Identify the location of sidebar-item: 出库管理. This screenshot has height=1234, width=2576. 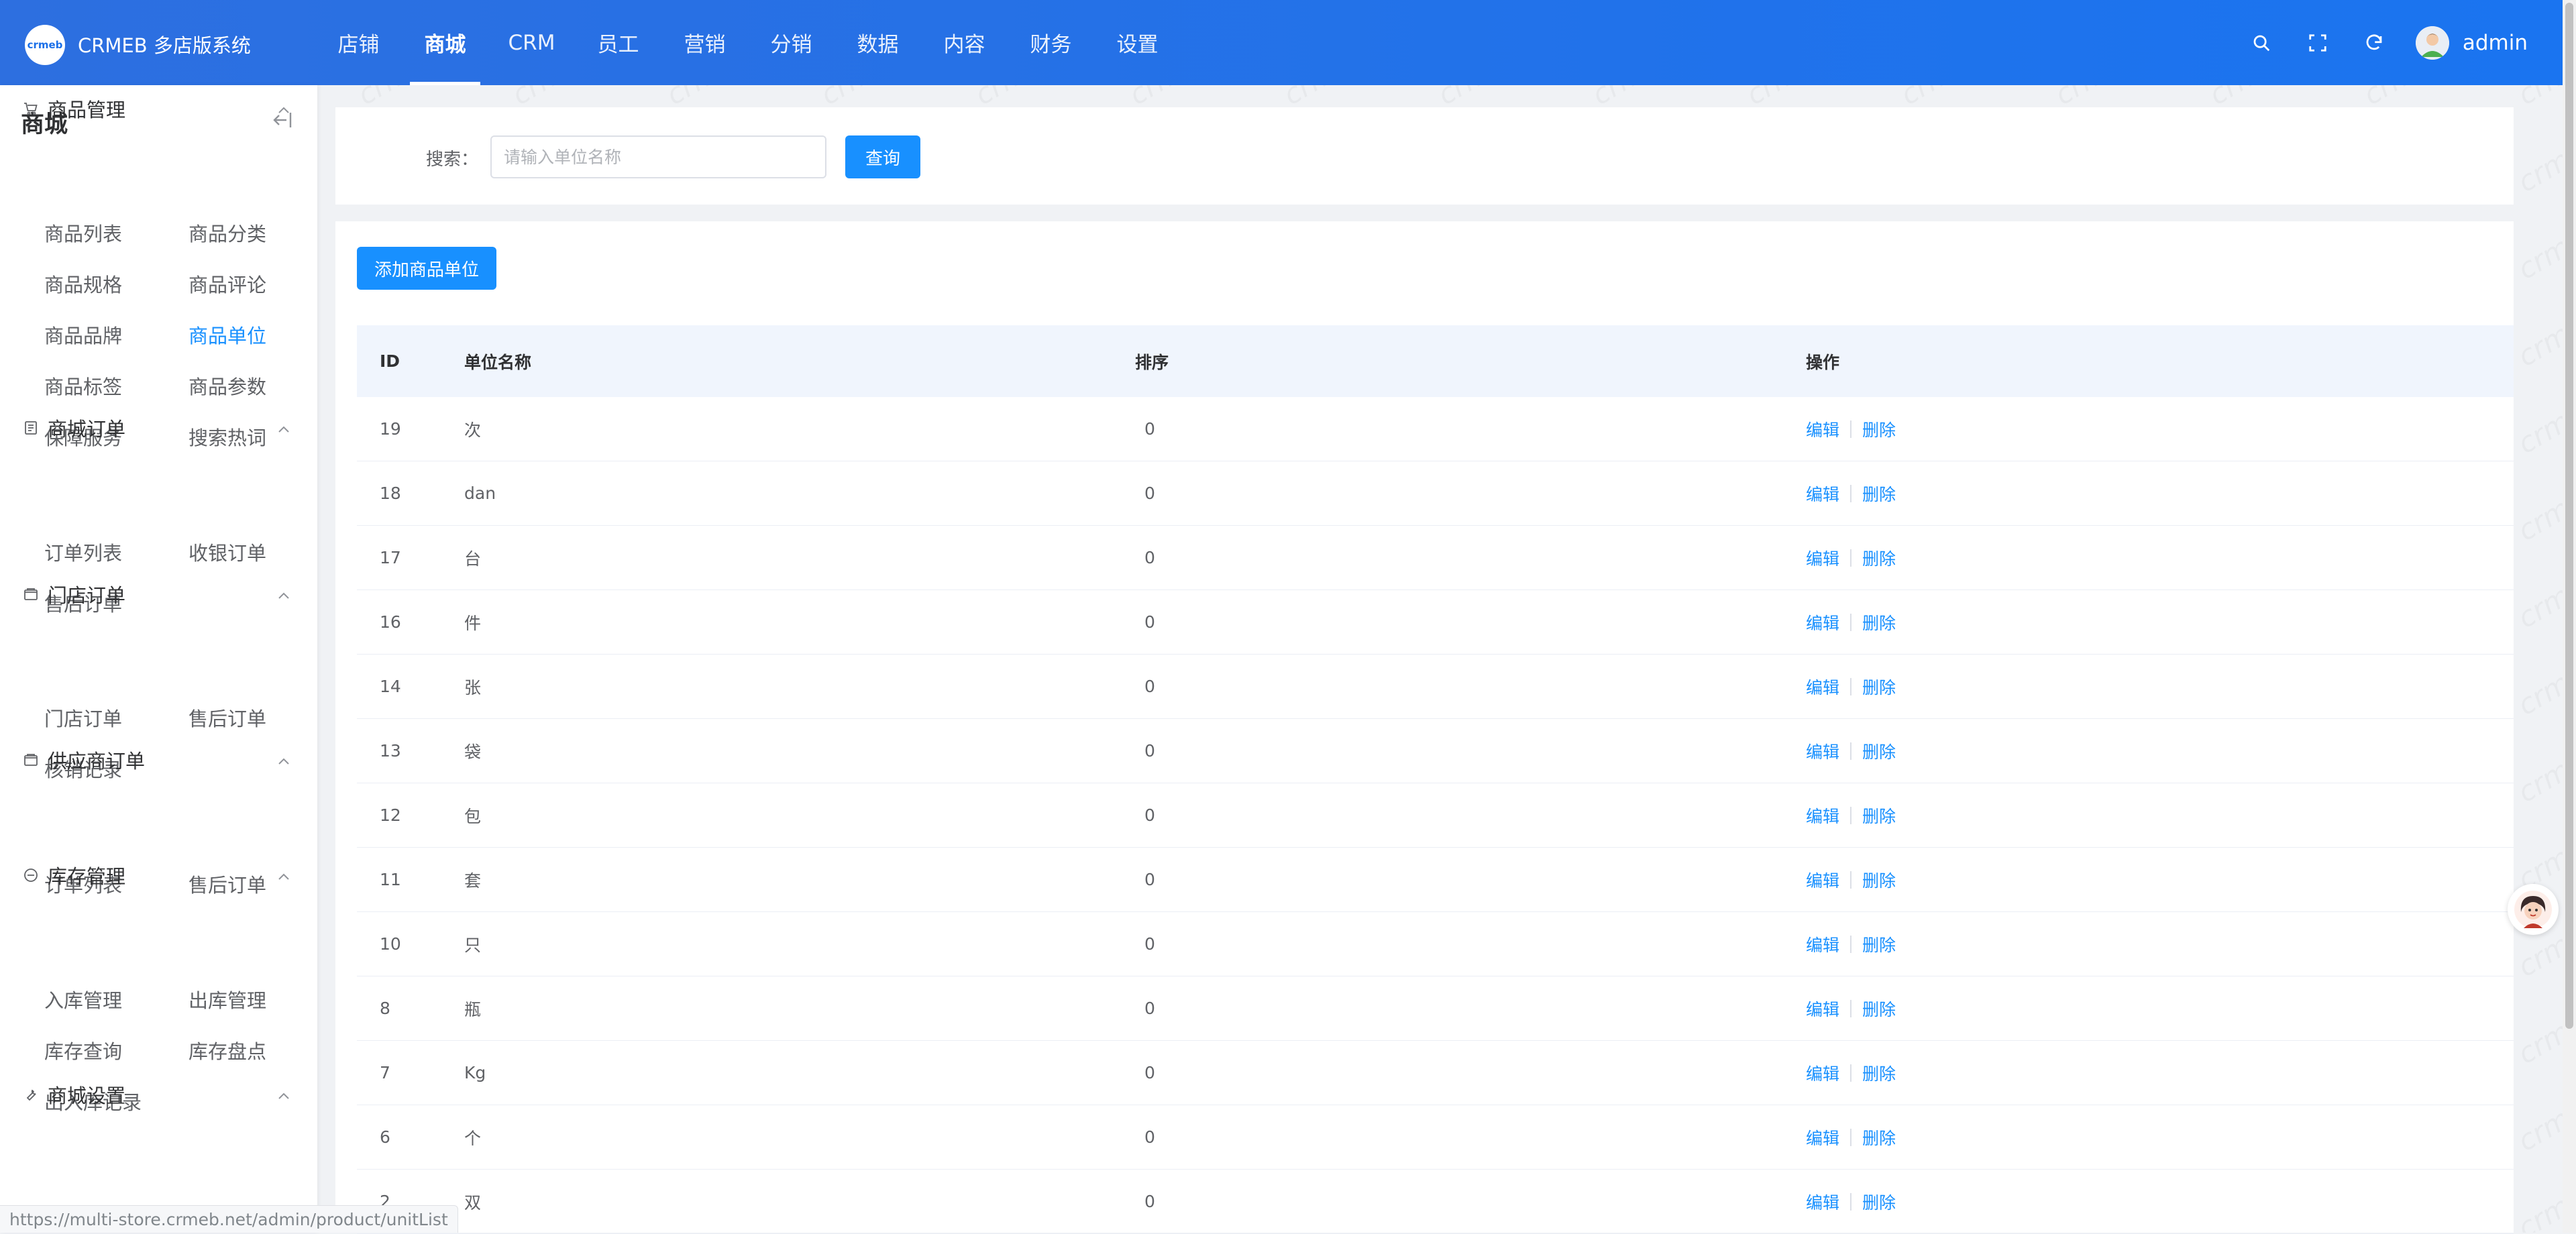
(227, 999).